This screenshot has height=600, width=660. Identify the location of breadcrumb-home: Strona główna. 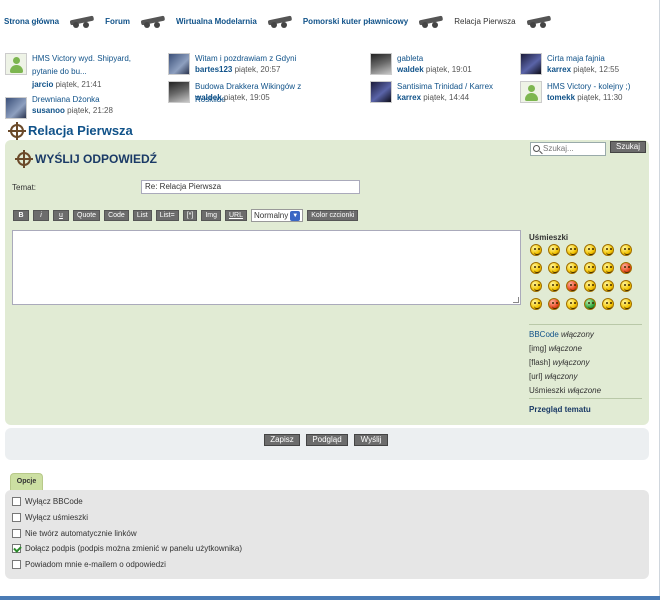
(31, 21).